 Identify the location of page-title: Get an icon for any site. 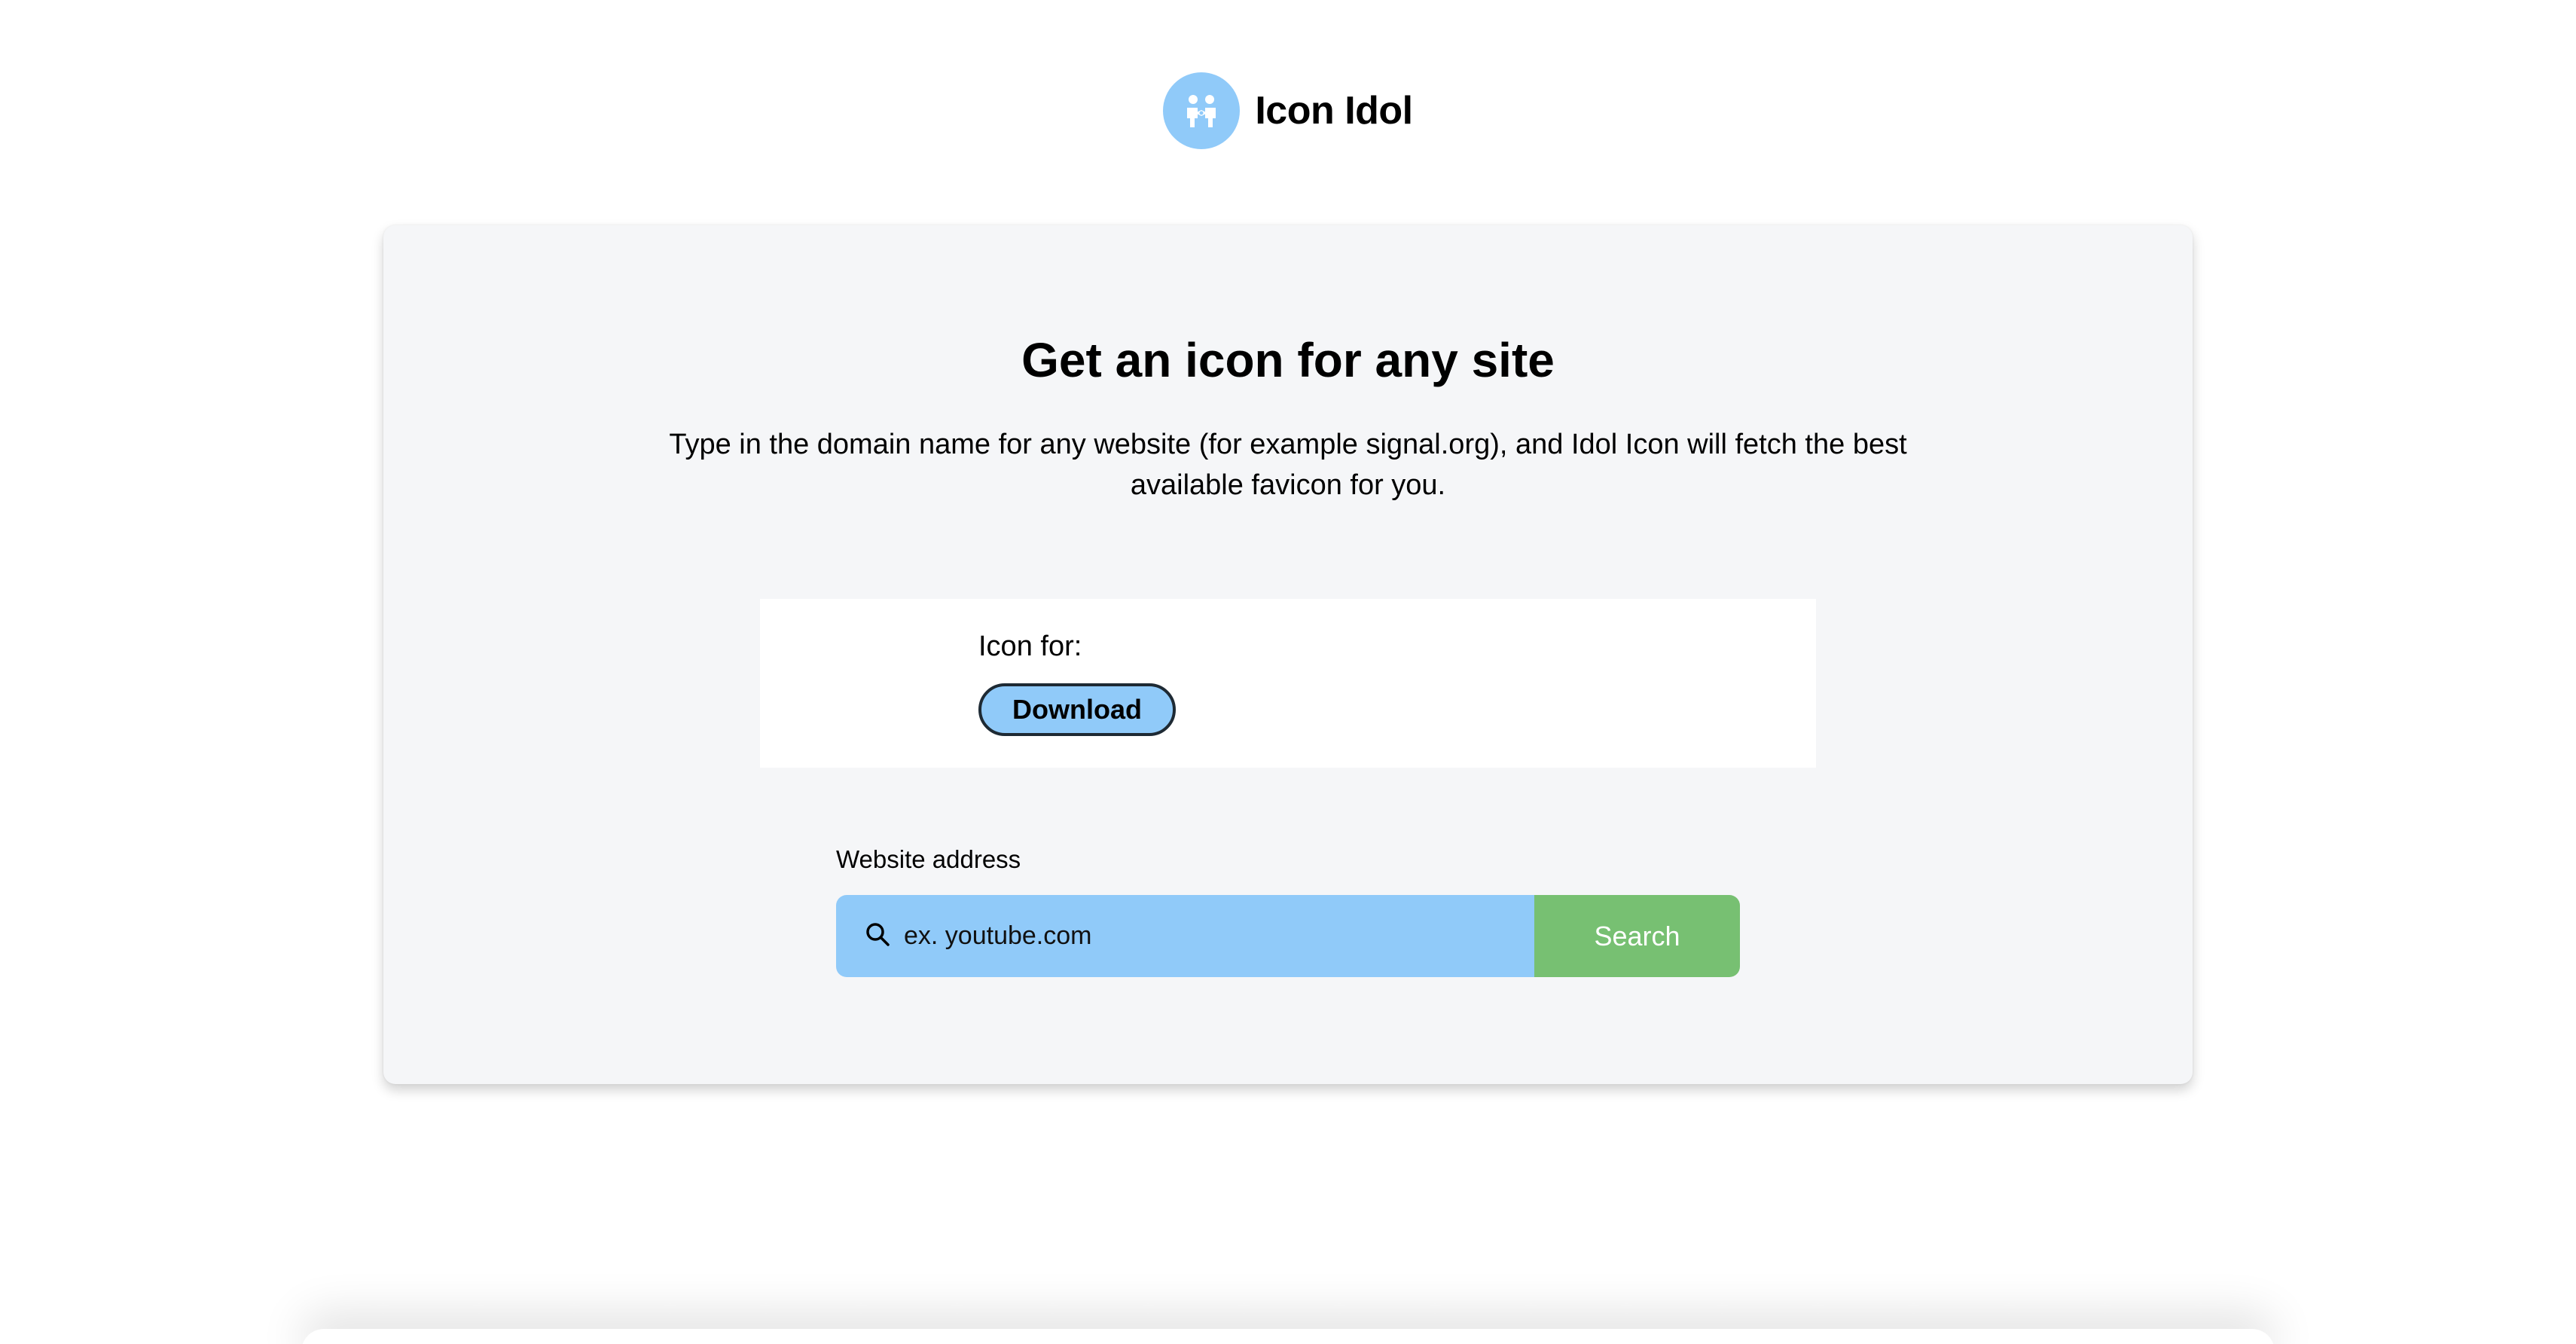
(1288, 360).